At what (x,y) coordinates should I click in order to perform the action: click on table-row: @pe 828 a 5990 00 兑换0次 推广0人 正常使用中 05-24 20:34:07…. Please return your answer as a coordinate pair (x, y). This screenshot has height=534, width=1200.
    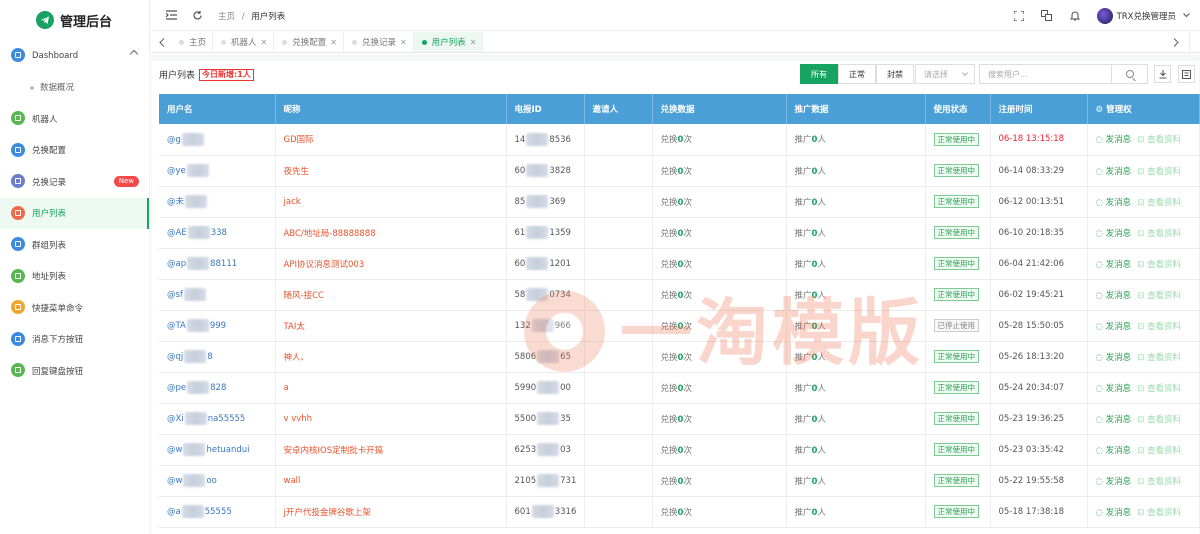
    Looking at the image, I should click on (679, 388).